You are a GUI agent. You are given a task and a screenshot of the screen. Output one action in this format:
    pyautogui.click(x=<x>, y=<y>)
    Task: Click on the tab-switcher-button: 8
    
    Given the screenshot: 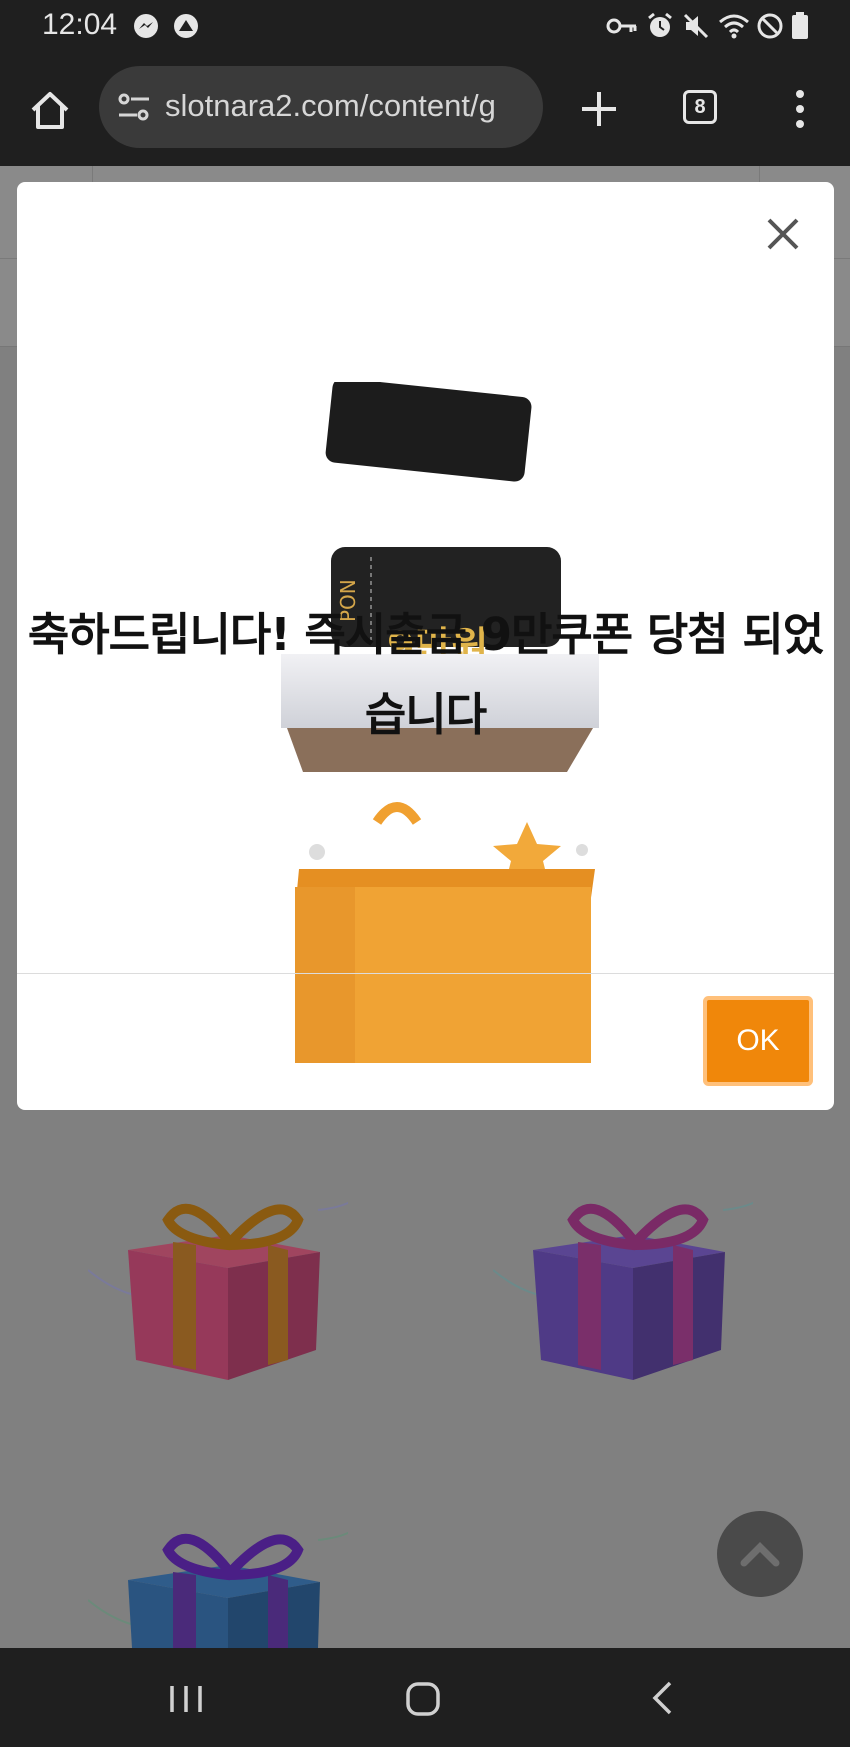 What is the action you would take?
    pyautogui.click(x=700, y=107)
    